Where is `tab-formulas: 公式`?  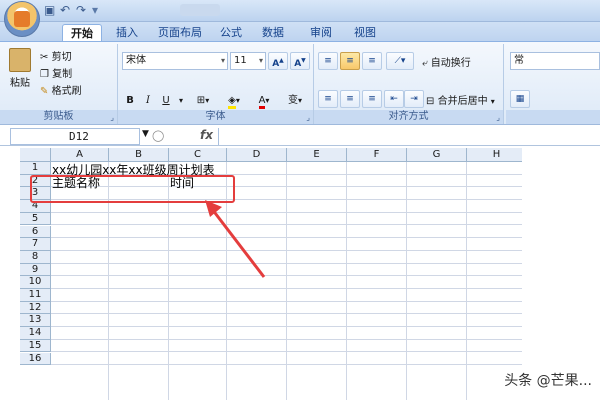 tab-formulas: 公式 is located at coordinates (231, 33).